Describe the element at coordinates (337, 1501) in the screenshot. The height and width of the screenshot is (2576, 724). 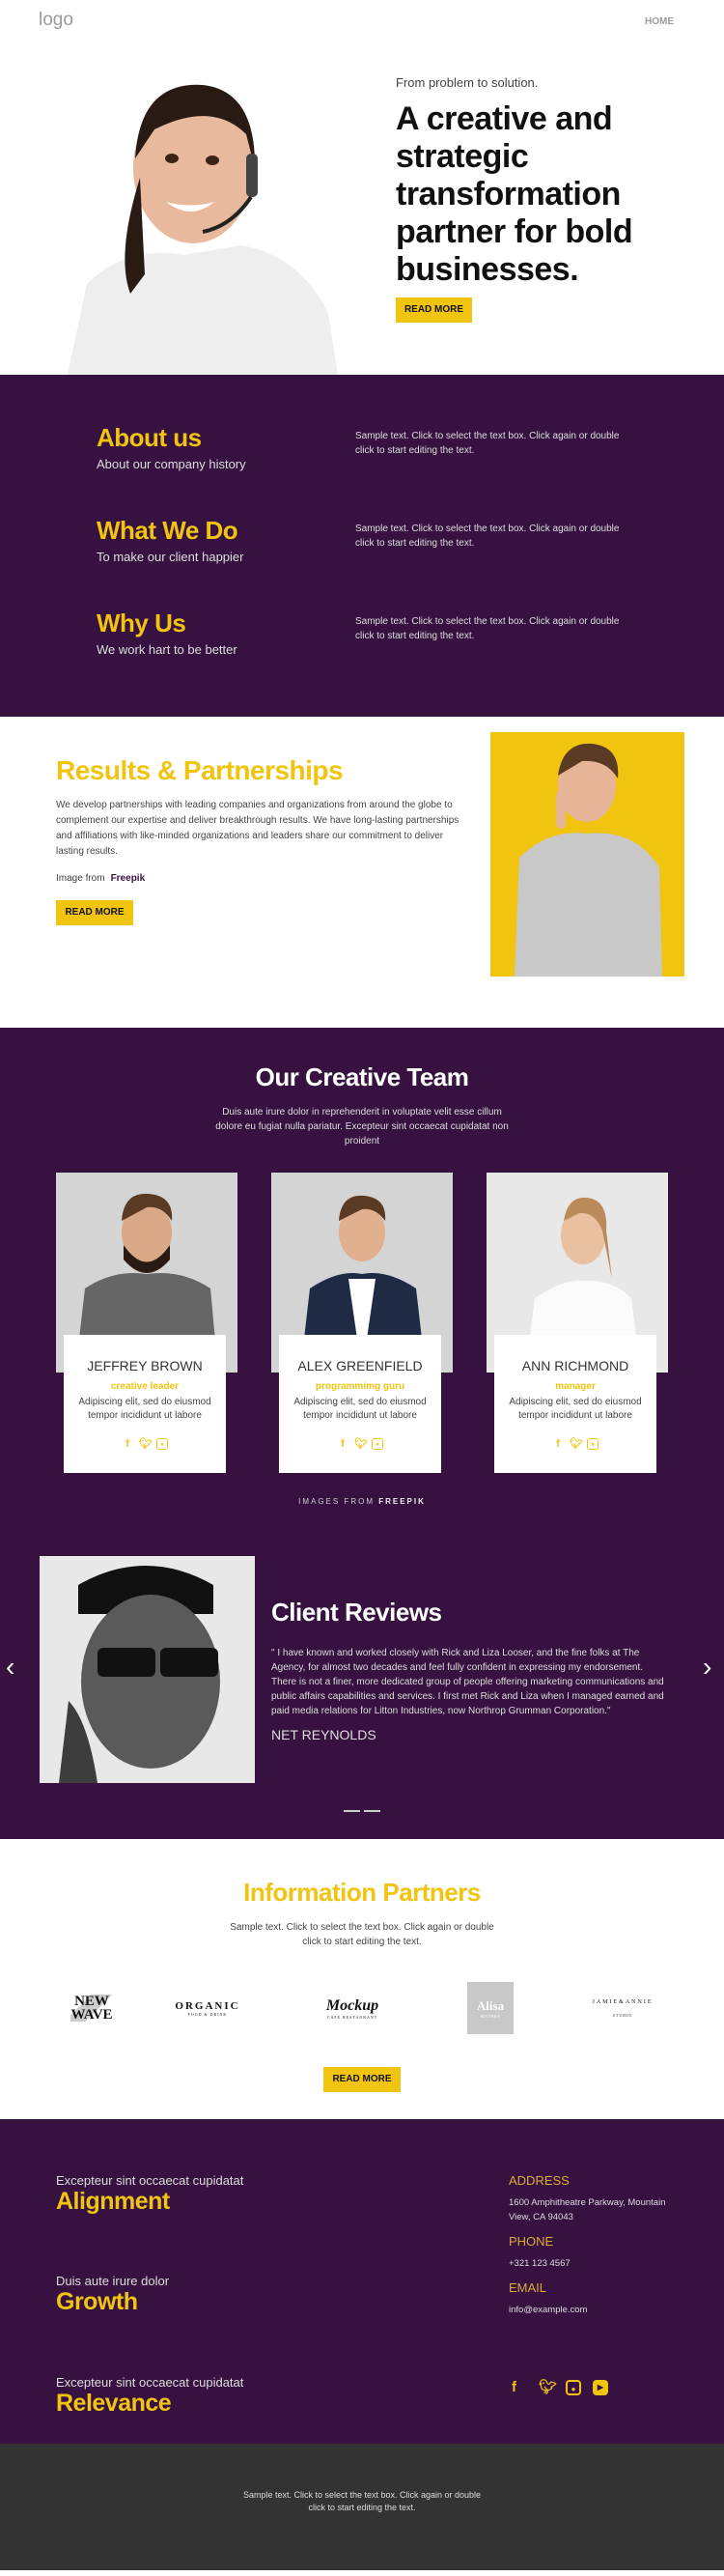
I see `team-credit-prefix: IMAGES FROM` at that location.